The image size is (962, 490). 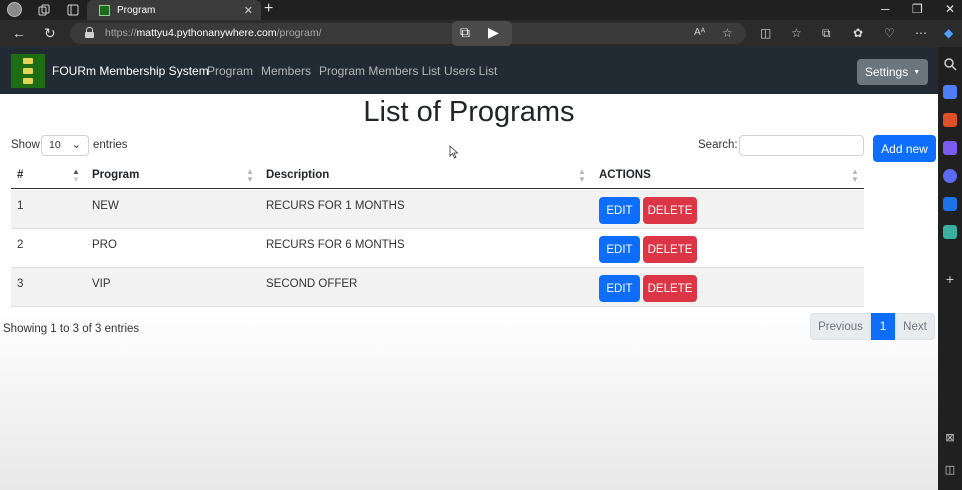 What do you see at coordinates (437, 287) in the screenshot?
I see `table-row: 3 VIP SECOND OFFER EDIT DELETE` at bounding box center [437, 287].